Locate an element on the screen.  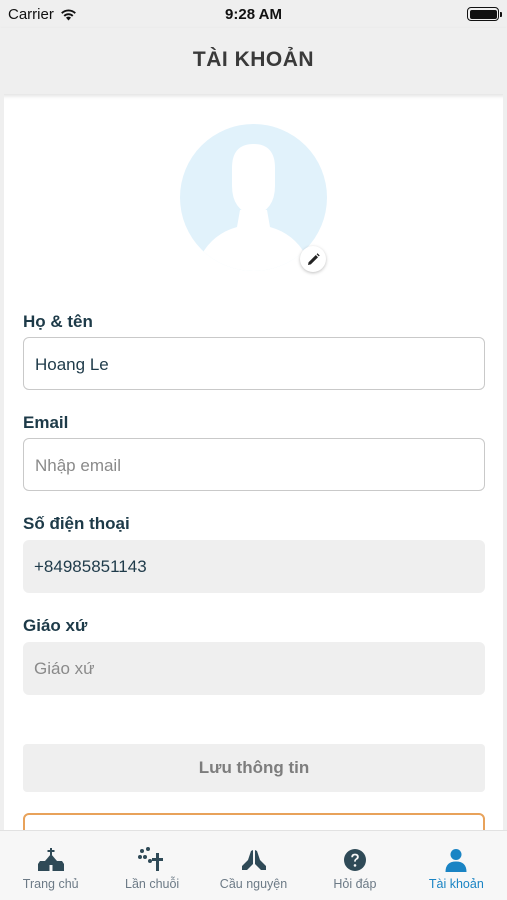
tab-faq-label: Hỏi đáp is located at coordinates (355, 884).